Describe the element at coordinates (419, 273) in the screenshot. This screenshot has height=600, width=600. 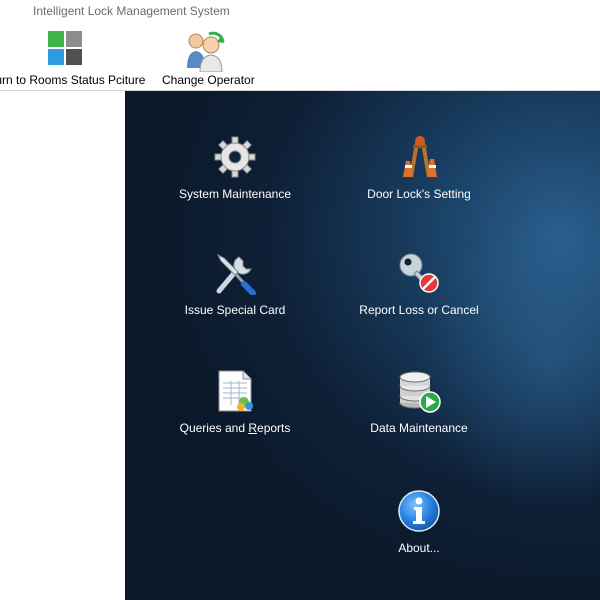
I see `key-cancel-icon` at that location.